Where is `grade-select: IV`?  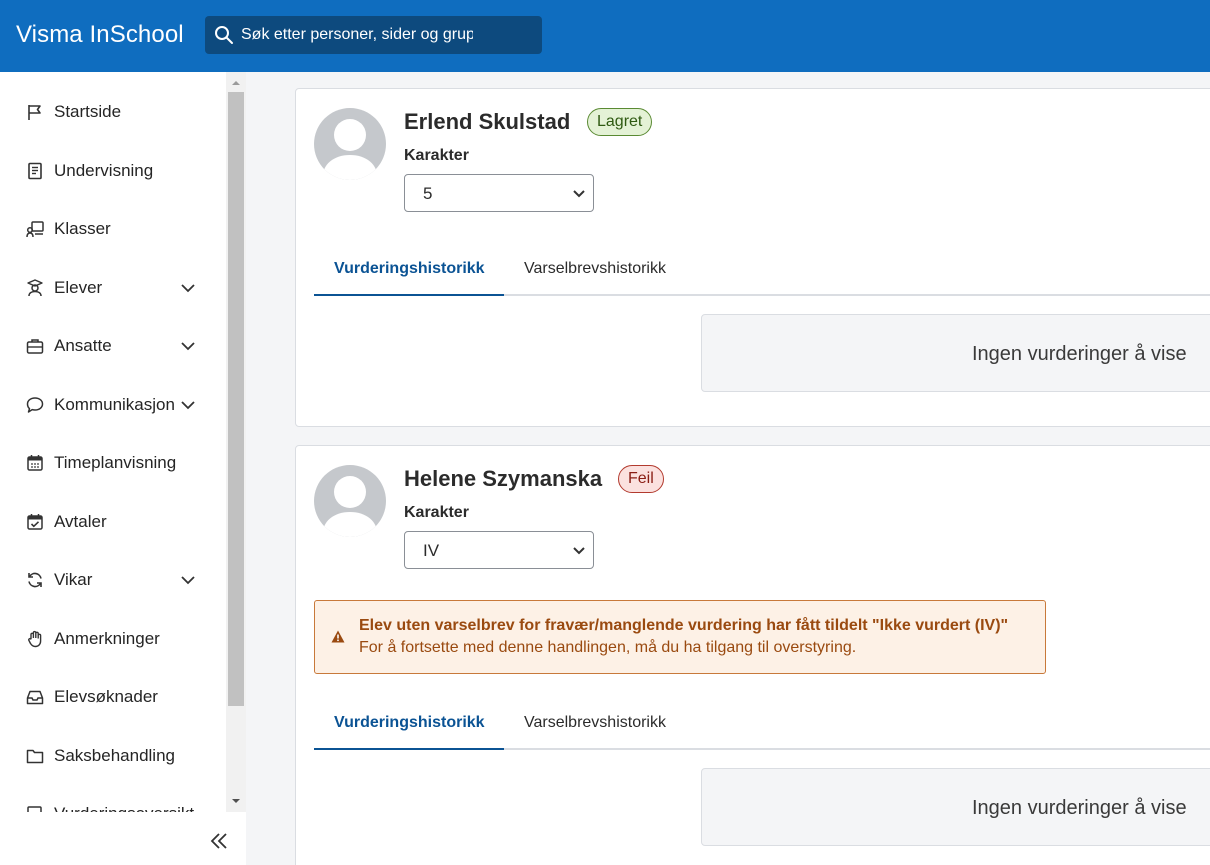
grade-select: IV is located at coordinates (499, 550).